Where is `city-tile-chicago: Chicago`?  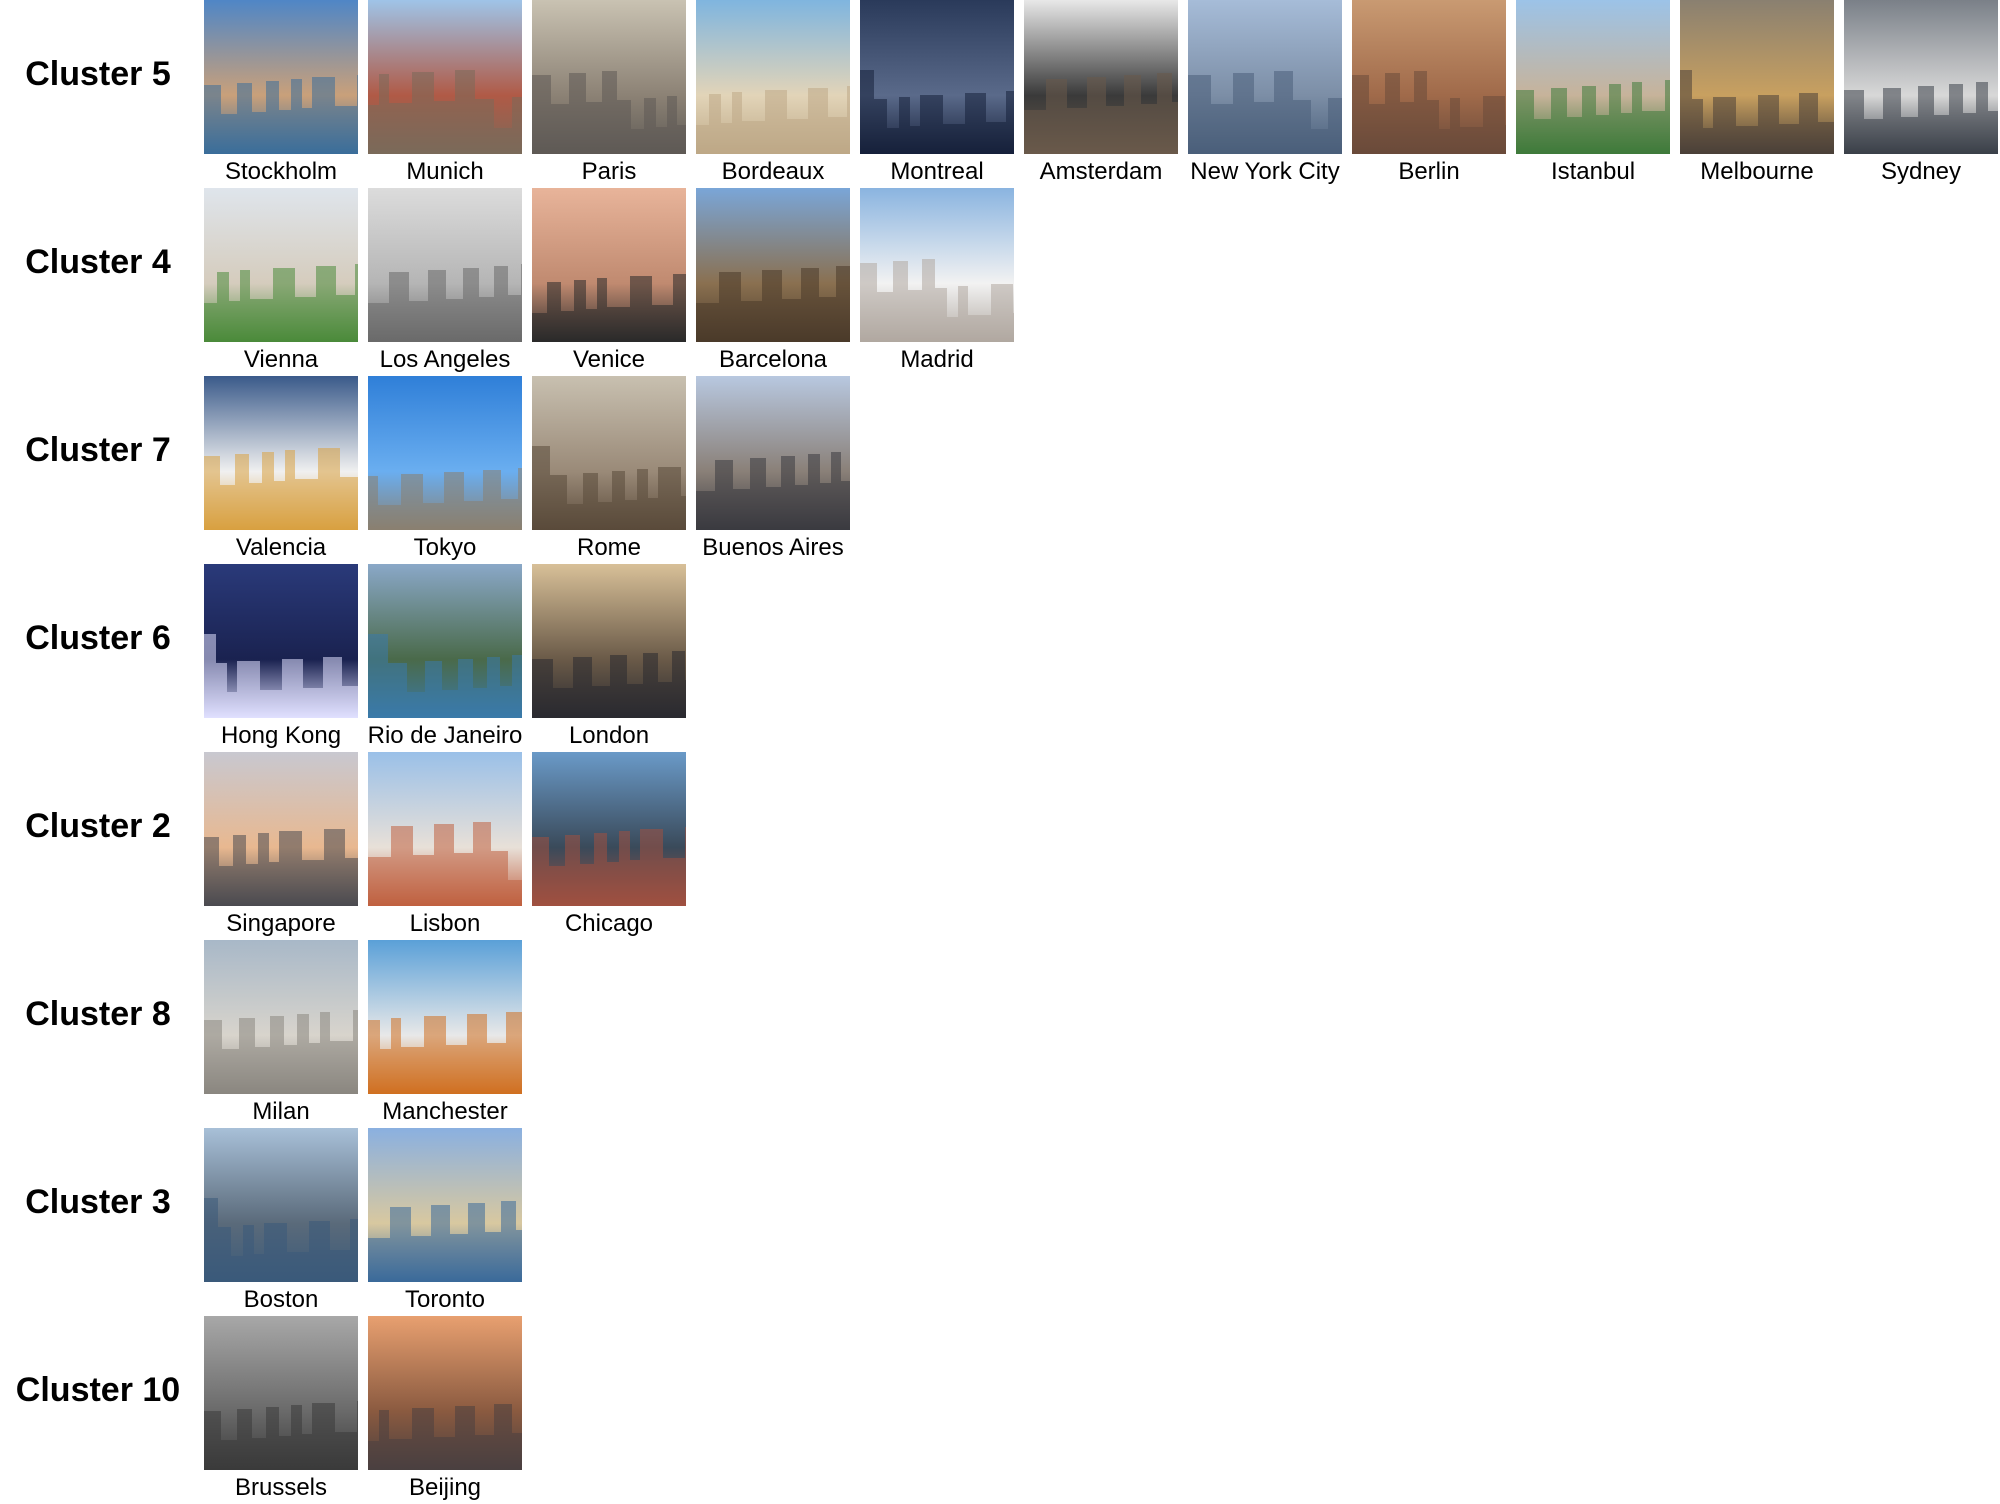
city-tile-chicago: Chicago is located at coordinates (609, 846).